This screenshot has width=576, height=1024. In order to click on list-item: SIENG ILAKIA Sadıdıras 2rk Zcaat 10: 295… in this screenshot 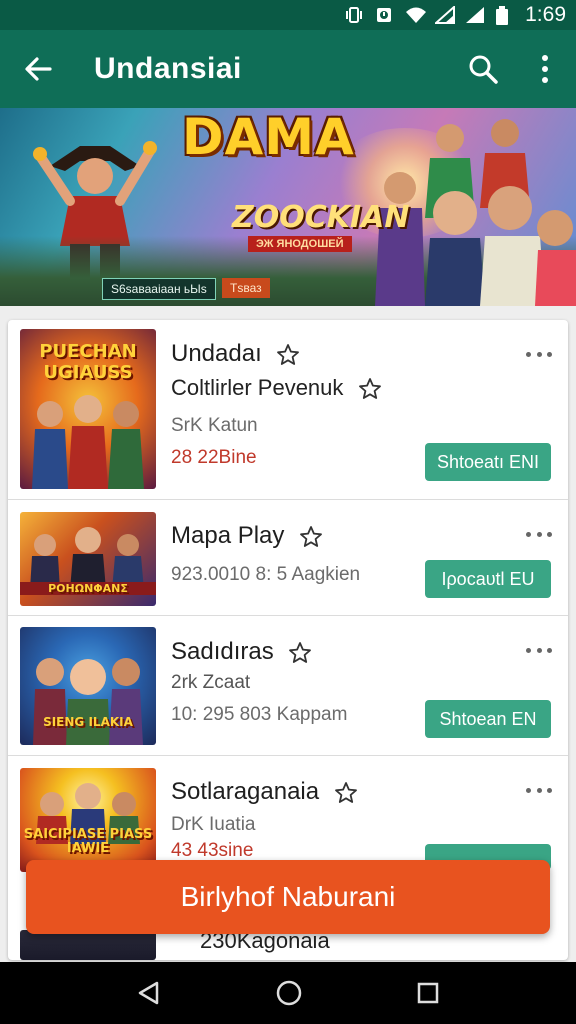, I will do `click(288, 686)`.